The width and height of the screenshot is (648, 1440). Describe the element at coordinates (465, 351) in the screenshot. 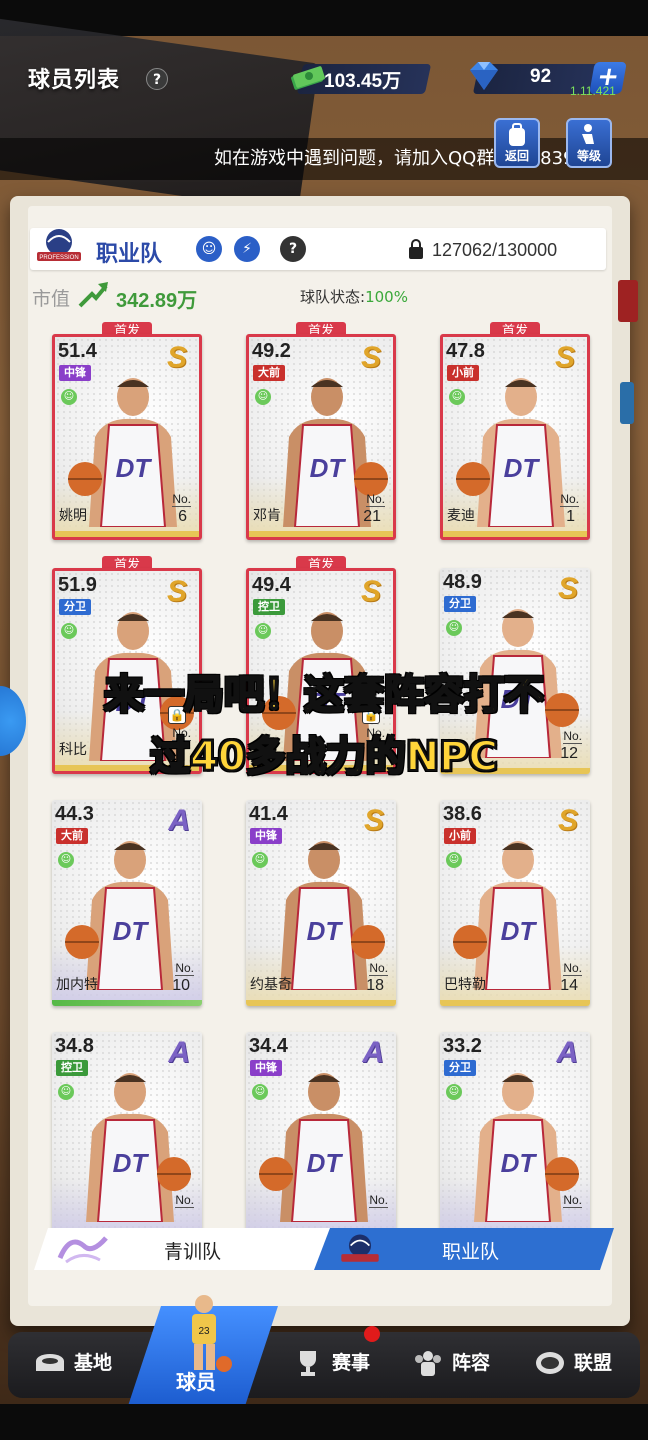

I see `player-rating: 47.8` at that location.